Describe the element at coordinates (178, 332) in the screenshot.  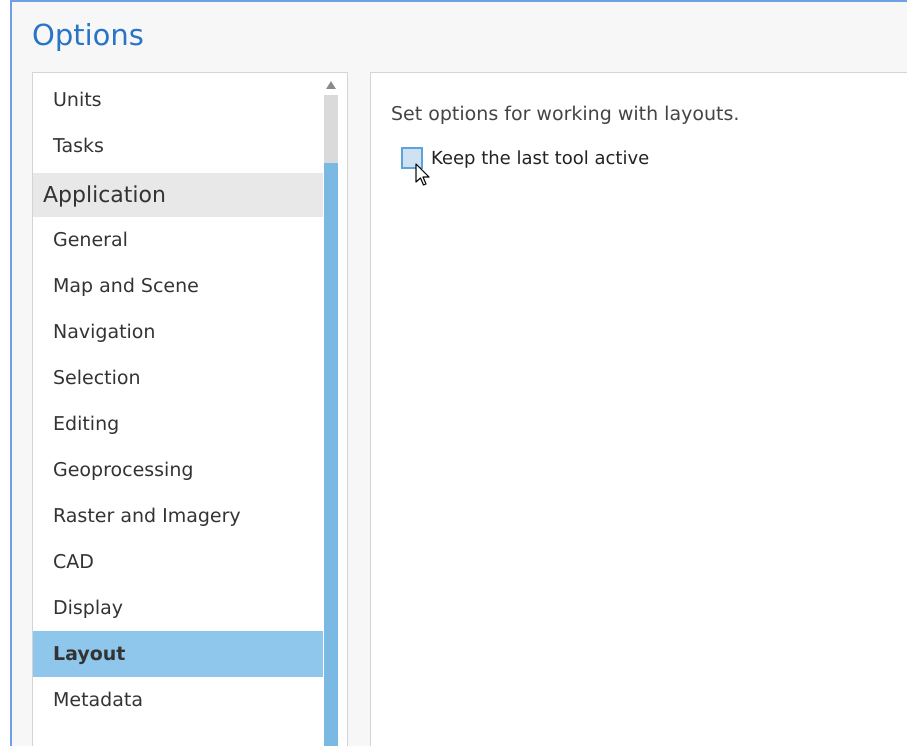
I see `category-item: Navigation` at that location.